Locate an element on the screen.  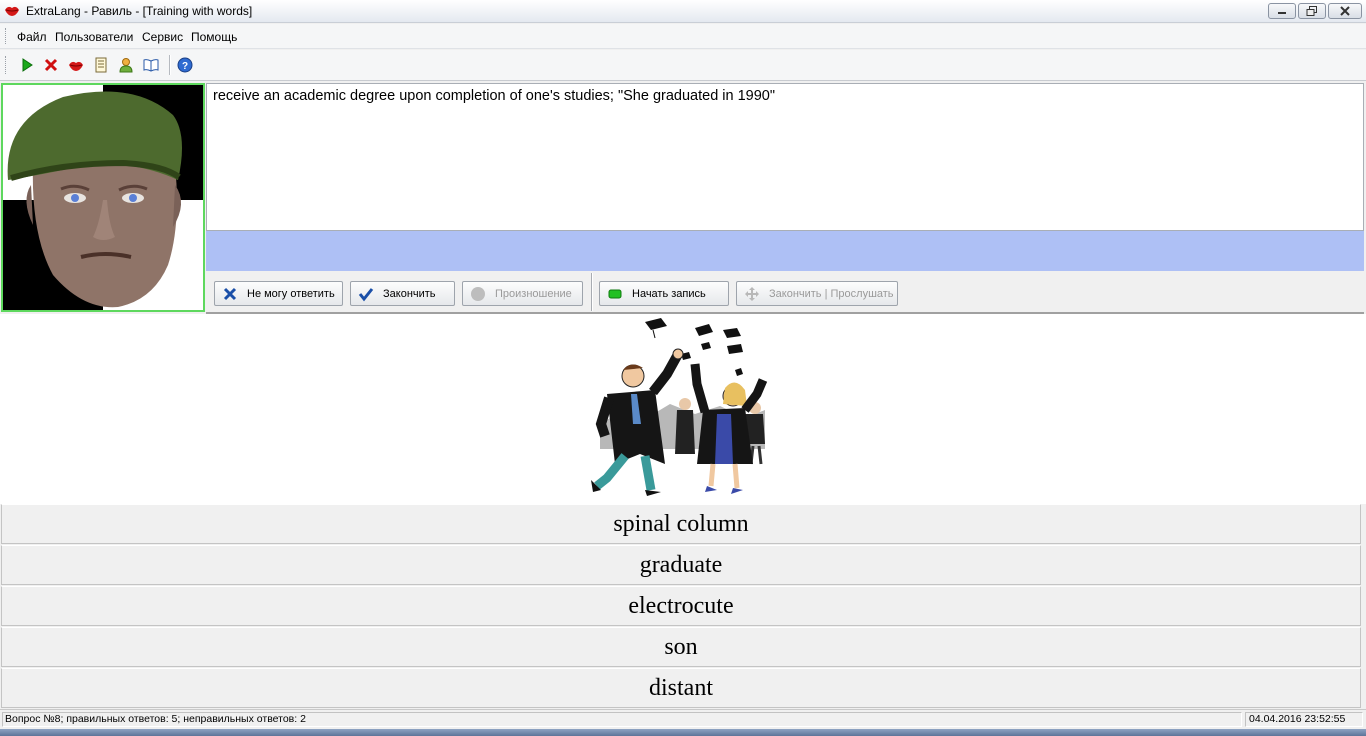
pronunciation-button: Произношение is located at coordinates (522, 293).